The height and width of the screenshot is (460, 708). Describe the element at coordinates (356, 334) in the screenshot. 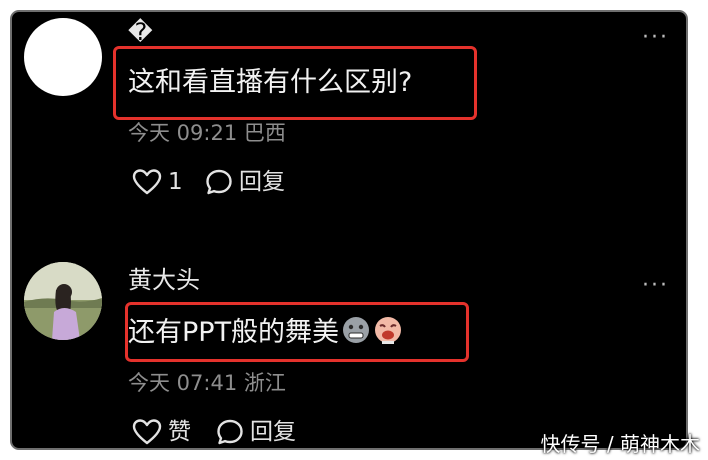

I see `grimace-sticker-icon` at that location.